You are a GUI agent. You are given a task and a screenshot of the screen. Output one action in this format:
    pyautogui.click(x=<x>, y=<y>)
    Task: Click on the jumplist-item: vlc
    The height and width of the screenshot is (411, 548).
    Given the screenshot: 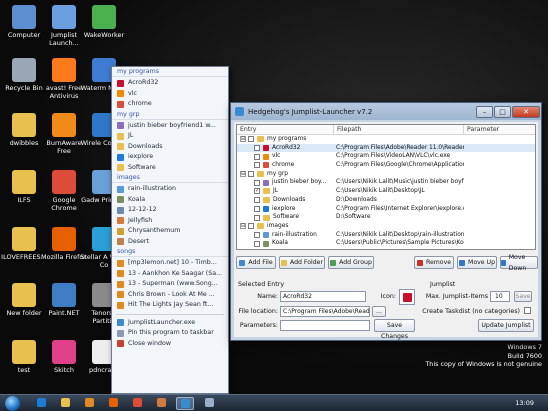 What is the action you would take?
    pyautogui.click(x=170, y=94)
    